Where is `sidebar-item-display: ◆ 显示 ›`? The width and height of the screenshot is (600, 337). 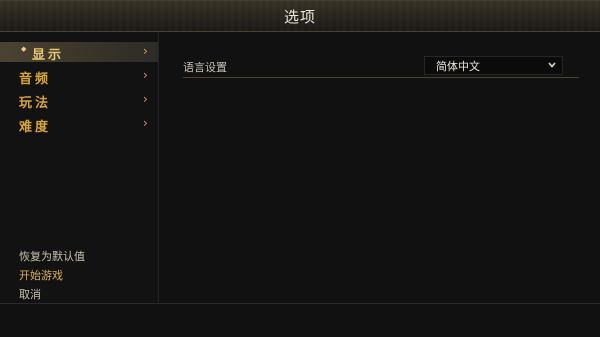 sidebar-item-display: ◆ 显示 › is located at coordinates (79, 52).